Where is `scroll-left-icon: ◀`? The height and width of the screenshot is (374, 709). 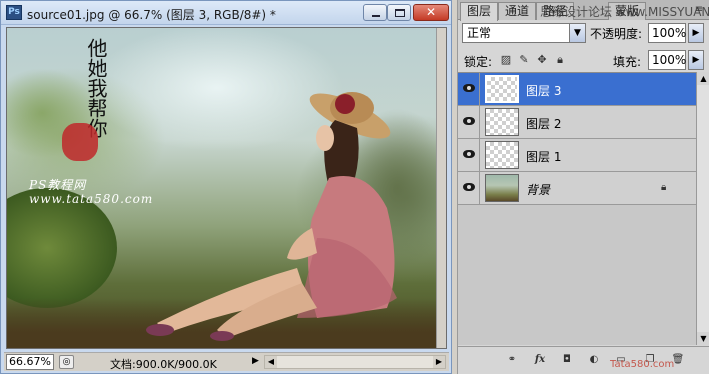
scroll-left-icon: ◀ is located at coordinates (271, 362).